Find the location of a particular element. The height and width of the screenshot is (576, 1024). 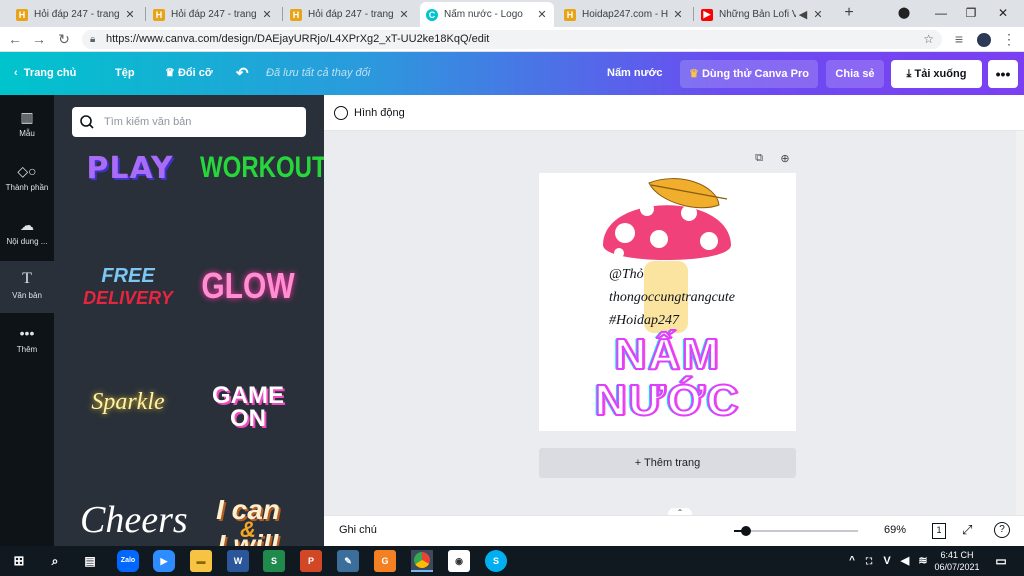

text-style-play: PLAY is located at coordinates (130, 168).